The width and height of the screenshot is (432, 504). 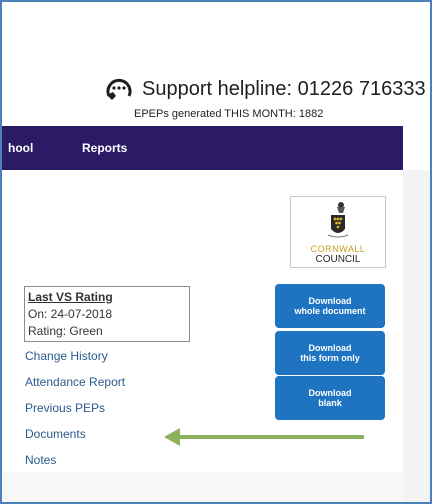 What do you see at coordinates (229, 114) in the screenshot?
I see `epeps-count: EPEPs generated THIS MONTH: 1882` at bounding box center [229, 114].